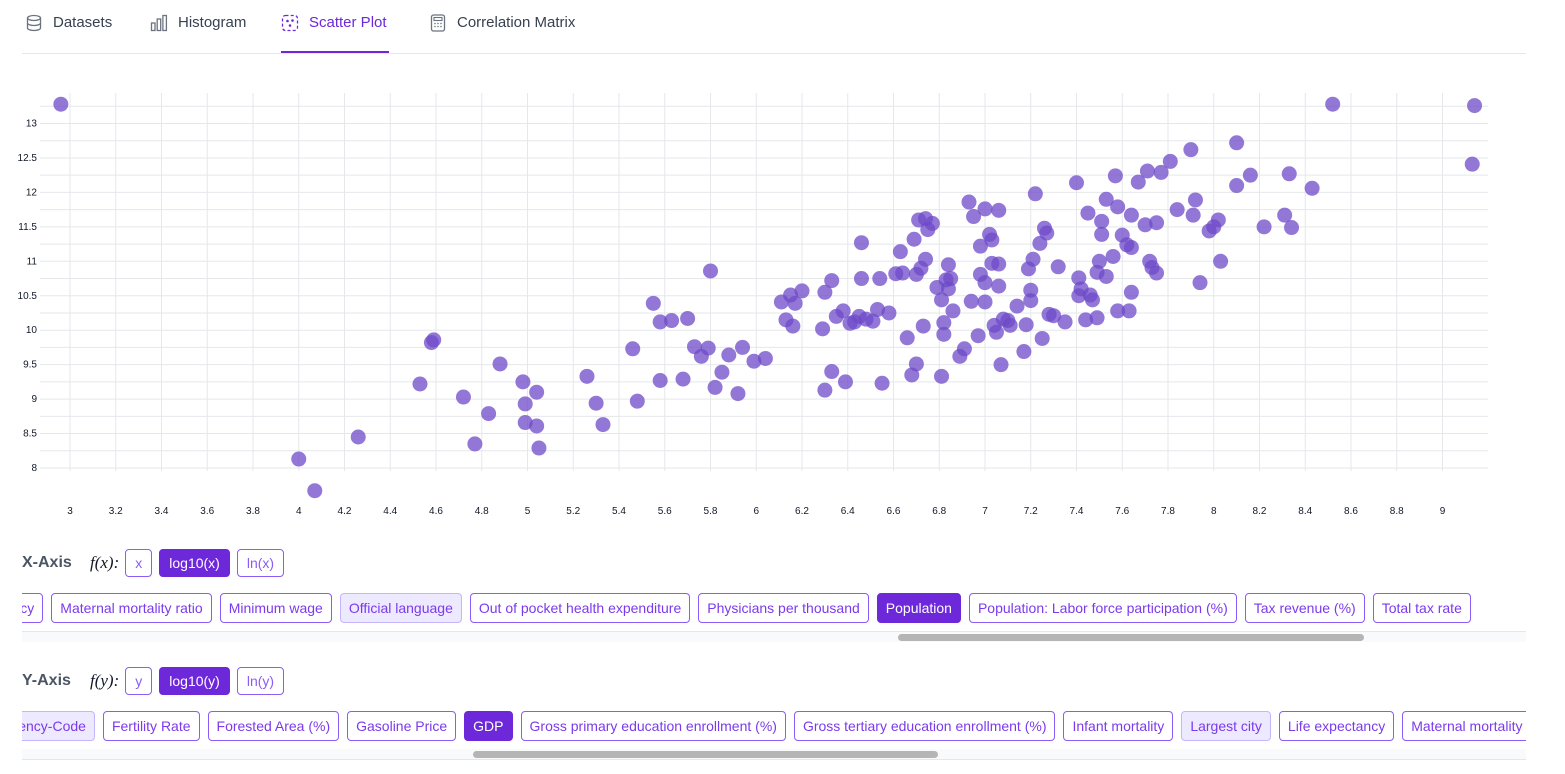 The width and height of the screenshot is (1565, 774). What do you see at coordinates (68, 33) in the screenshot?
I see `tab-datasets: Datasets` at bounding box center [68, 33].